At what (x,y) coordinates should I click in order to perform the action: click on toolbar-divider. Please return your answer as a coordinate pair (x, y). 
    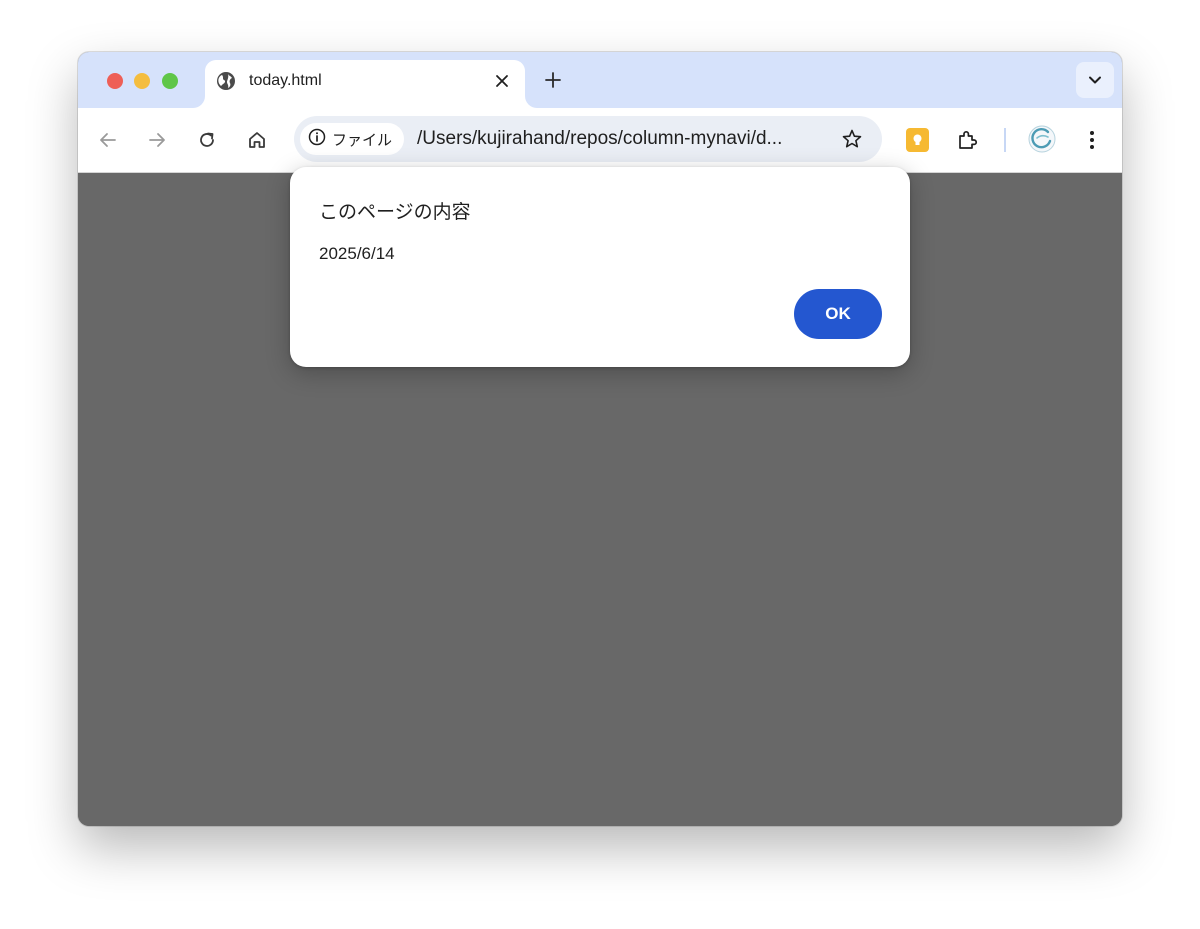
    Looking at the image, I should click on (1005, 140).